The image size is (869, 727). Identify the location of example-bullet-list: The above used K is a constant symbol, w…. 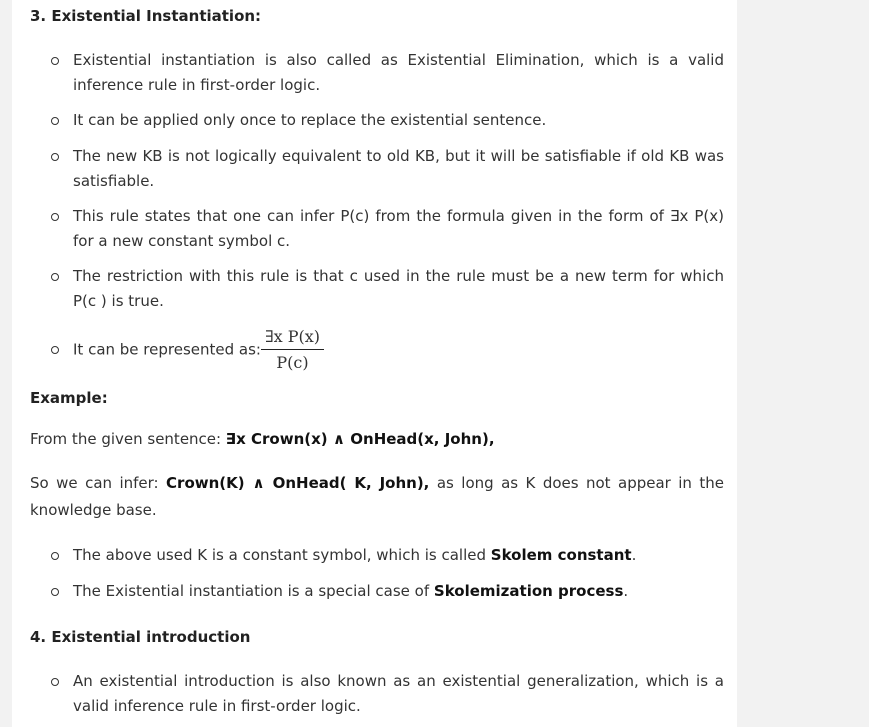
(377, 579).